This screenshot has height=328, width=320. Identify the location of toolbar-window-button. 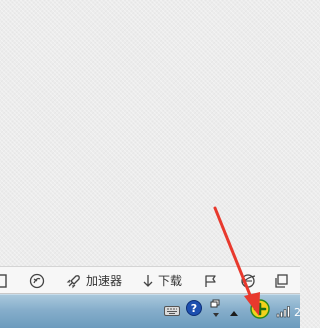
(4, 280).